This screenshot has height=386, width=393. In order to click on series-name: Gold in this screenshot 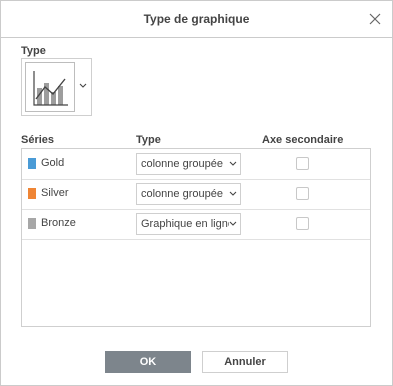, I will do `click(53, 163)`.